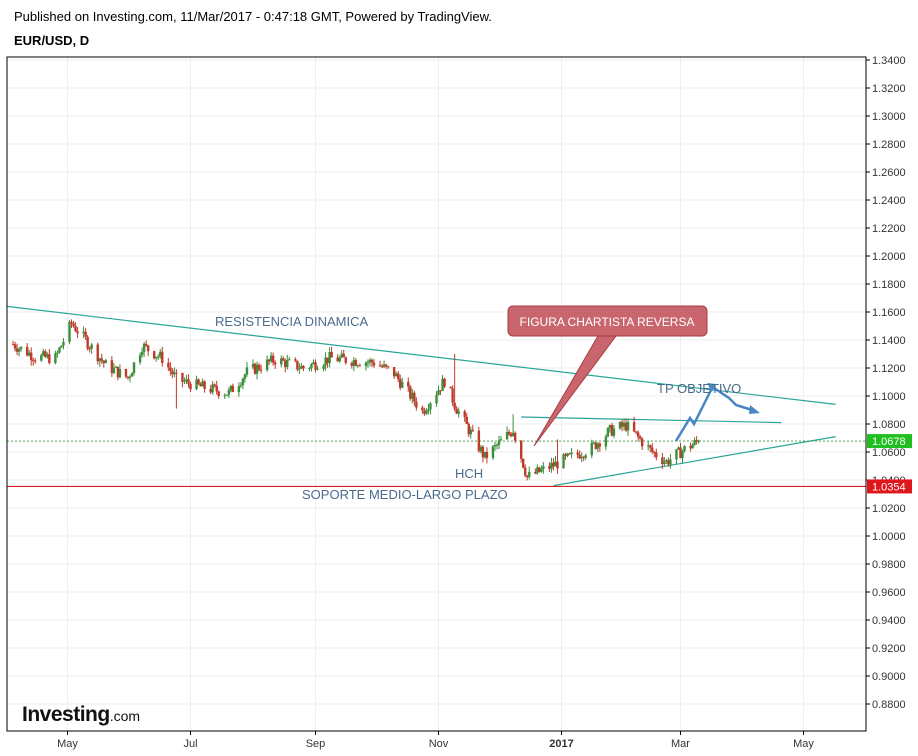  Describe the element at coordinates (889, 285) in the screenshot. I see `y-tick-label: 1.1800` at that location.